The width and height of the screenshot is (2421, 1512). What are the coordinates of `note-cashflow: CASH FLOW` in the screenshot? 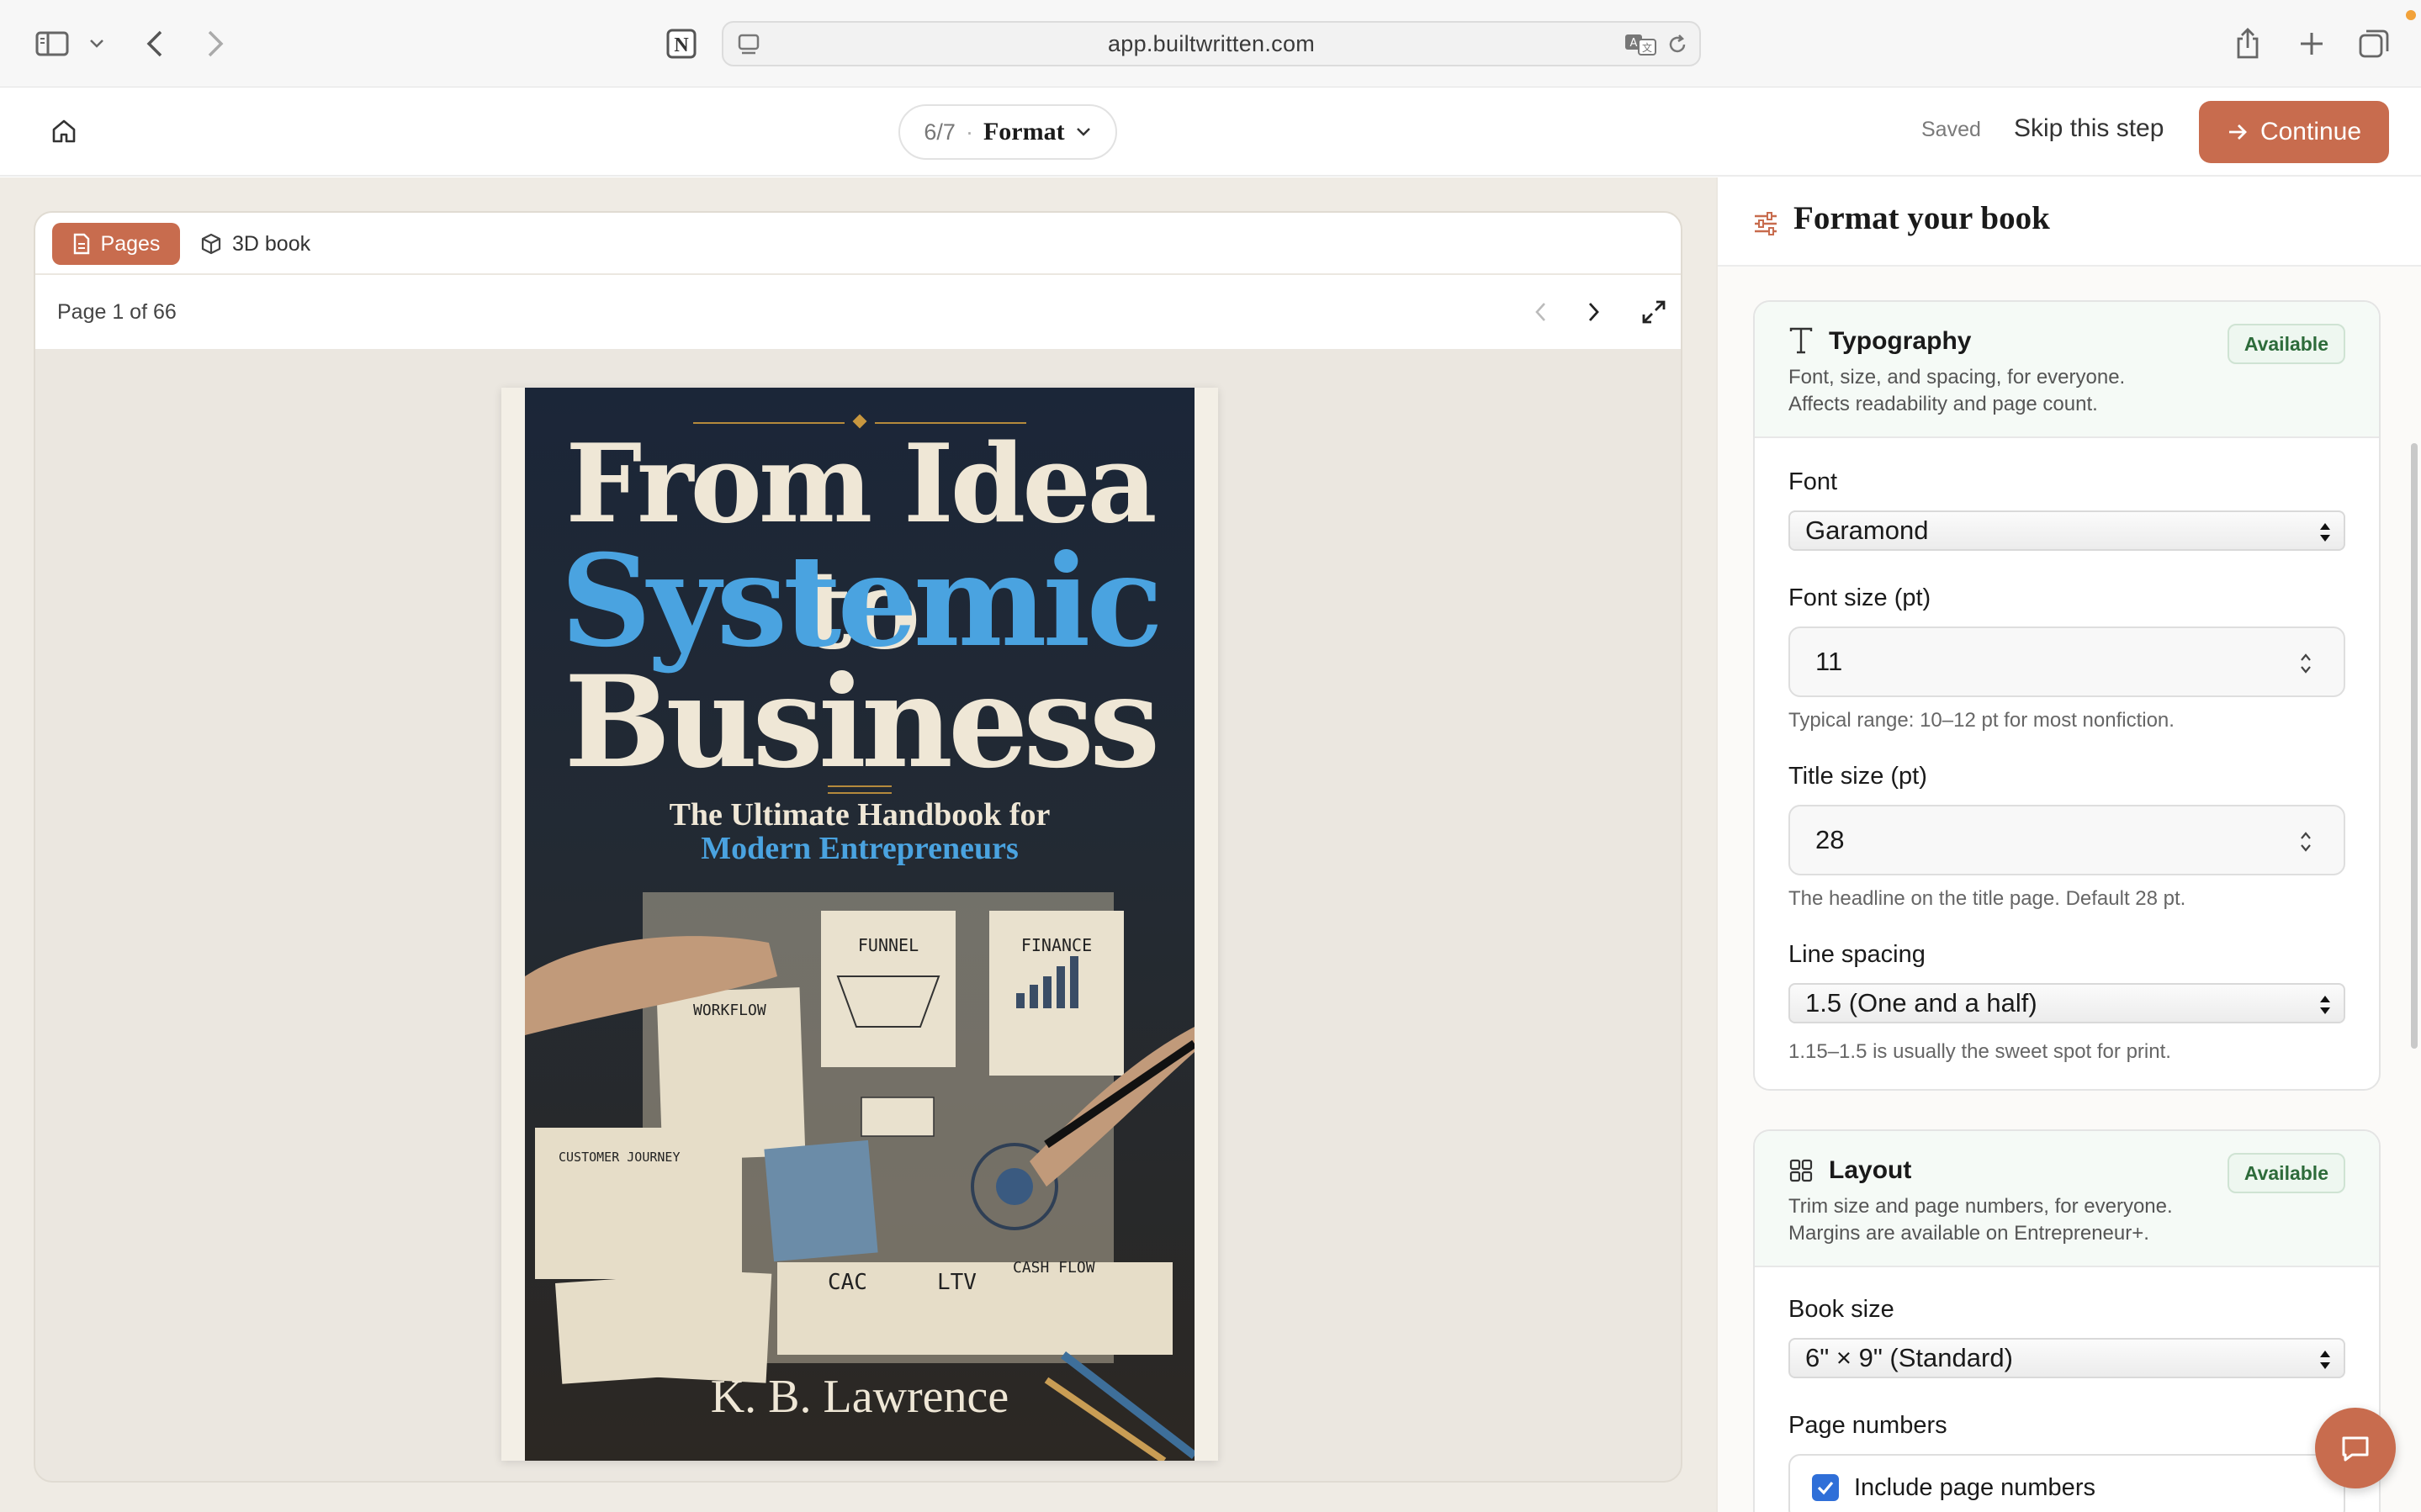 It's located at (1054, 1268).